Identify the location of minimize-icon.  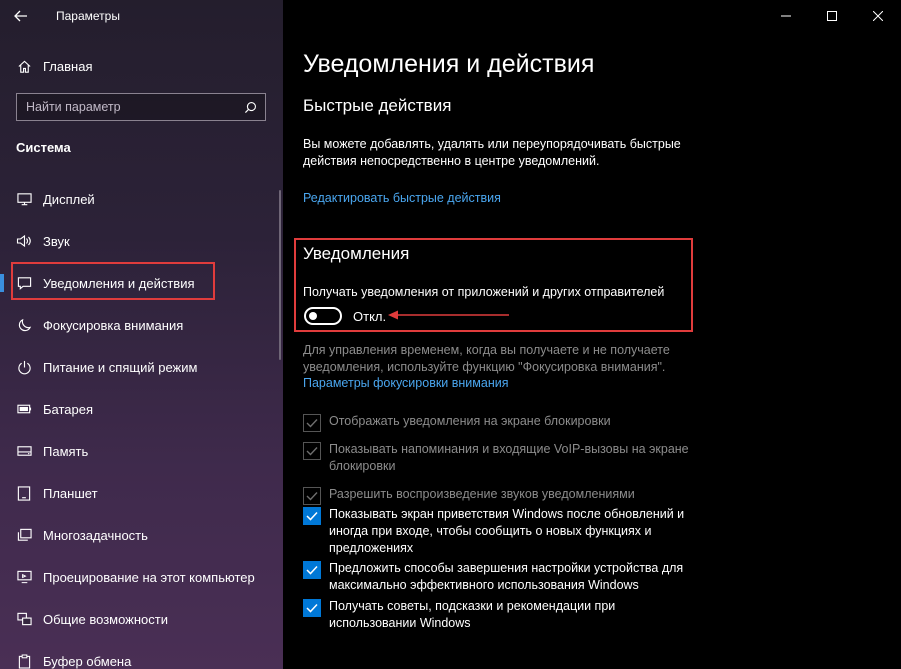
(786, 16).